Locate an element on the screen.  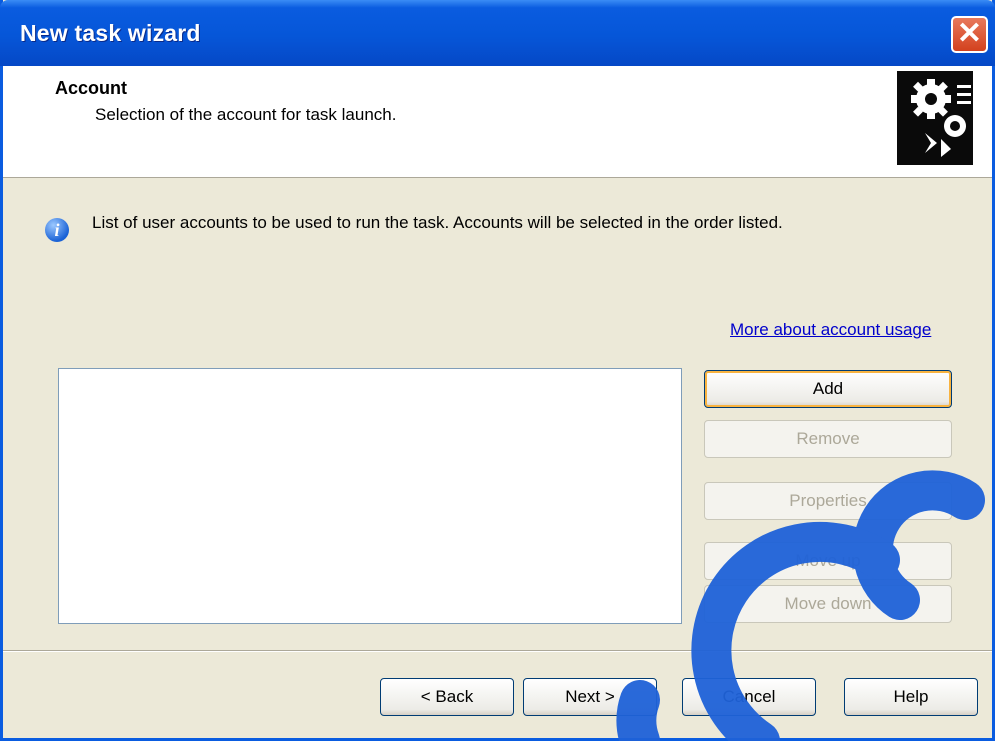
window-title: New task wizard is located at coordinates (110, 33).